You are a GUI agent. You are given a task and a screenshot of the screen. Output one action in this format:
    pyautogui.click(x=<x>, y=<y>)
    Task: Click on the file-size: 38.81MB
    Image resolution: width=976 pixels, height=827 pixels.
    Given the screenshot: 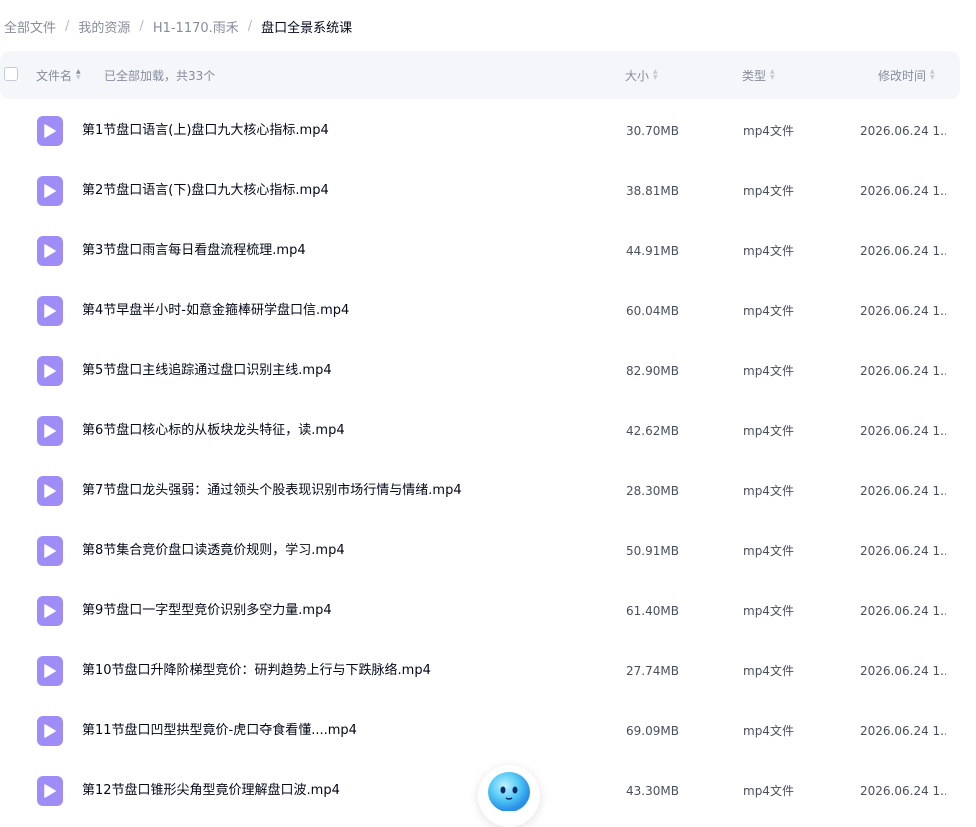 What is the action you would take?
    pyautogui.click(x=652, y=191)
    